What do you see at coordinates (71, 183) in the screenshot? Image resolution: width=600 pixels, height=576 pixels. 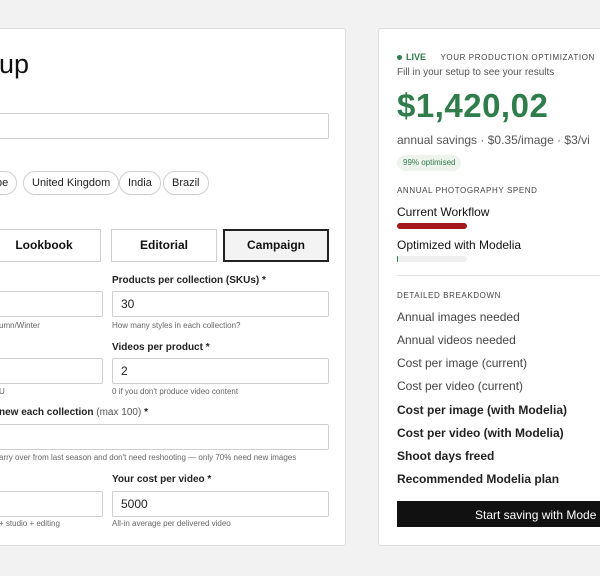 I see `country-chip-uk: United Kingdom` at bounding box center [71, 183].